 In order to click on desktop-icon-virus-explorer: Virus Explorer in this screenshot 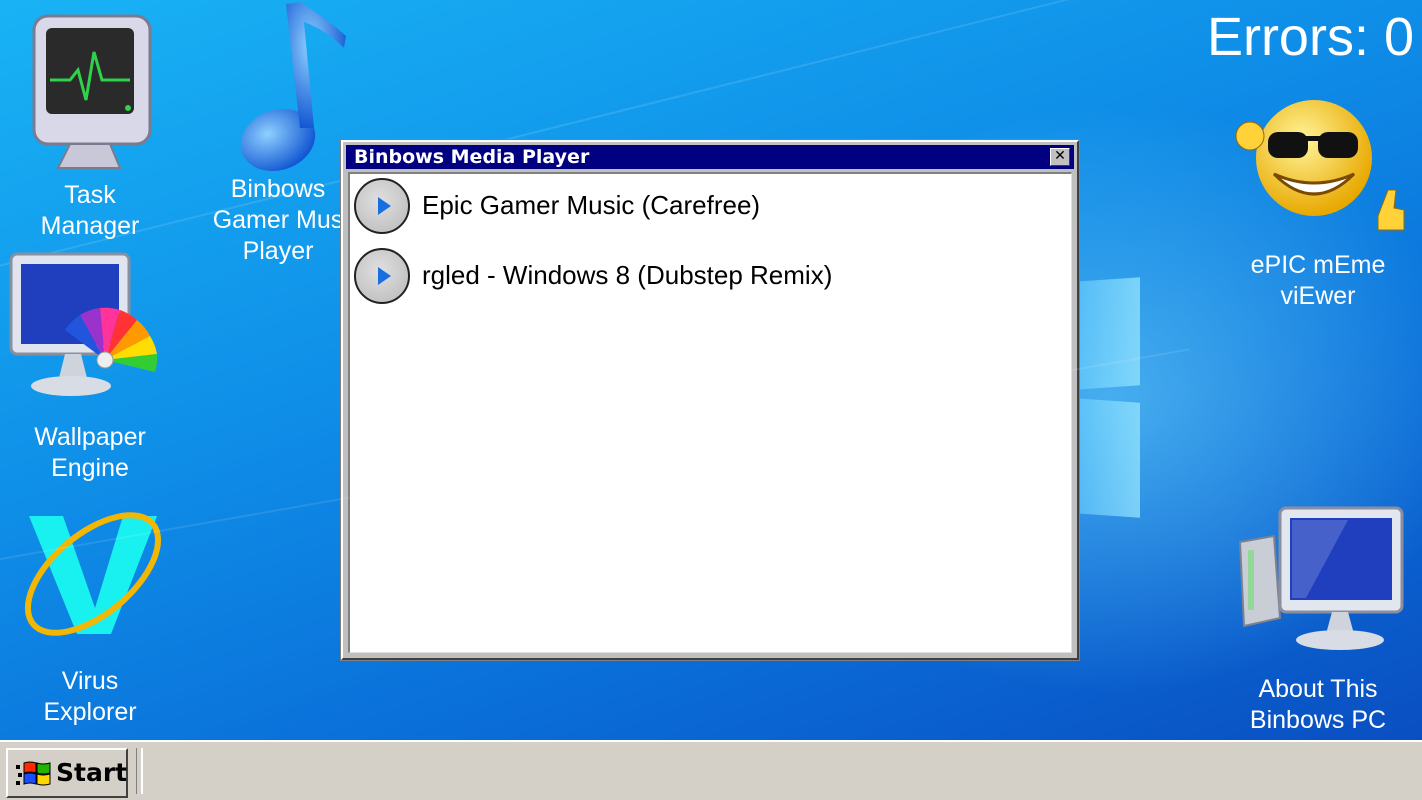, I will do `click(90, 613)`.